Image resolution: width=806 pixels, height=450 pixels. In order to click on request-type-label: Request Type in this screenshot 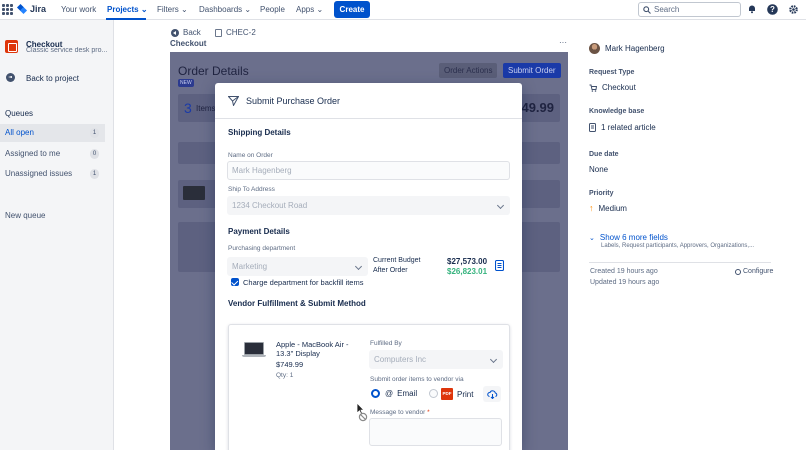, I will do `click(612, 72)`.